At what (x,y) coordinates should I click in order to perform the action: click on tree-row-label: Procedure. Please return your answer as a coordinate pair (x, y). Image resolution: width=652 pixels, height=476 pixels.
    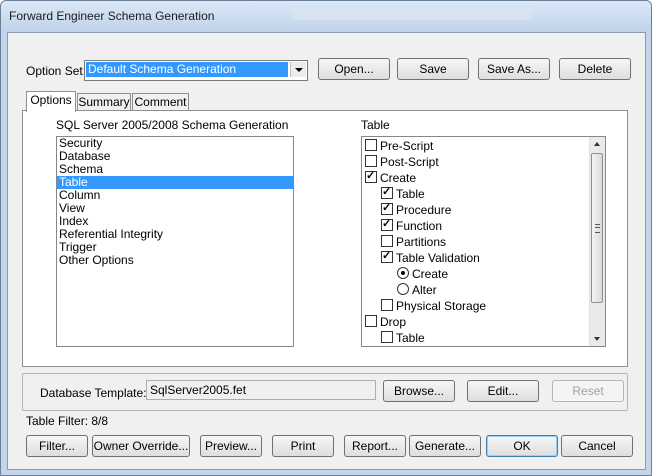
    Looking at the image, I should click on (424, 210).